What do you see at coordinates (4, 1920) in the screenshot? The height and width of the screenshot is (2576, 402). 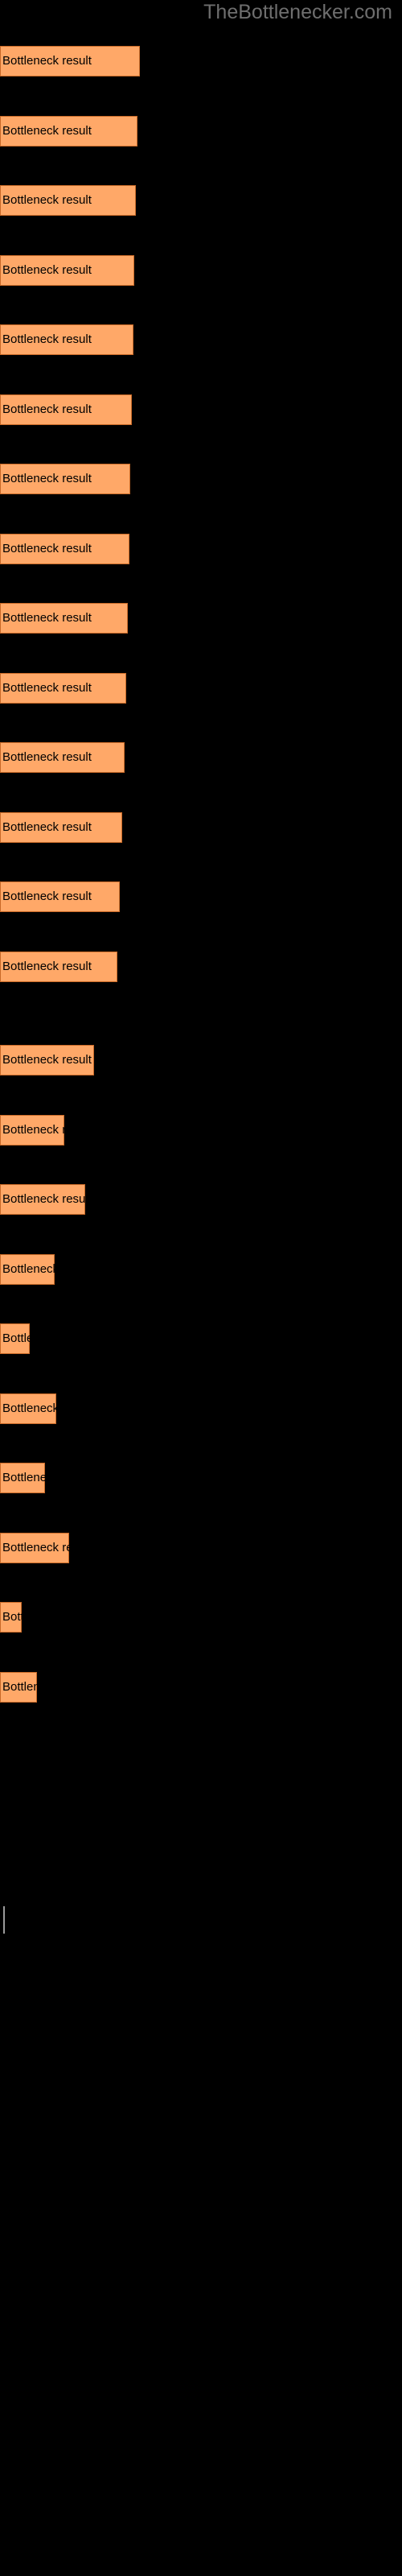 I see `axis-tick-mark` at bounding box center [4, 1920].